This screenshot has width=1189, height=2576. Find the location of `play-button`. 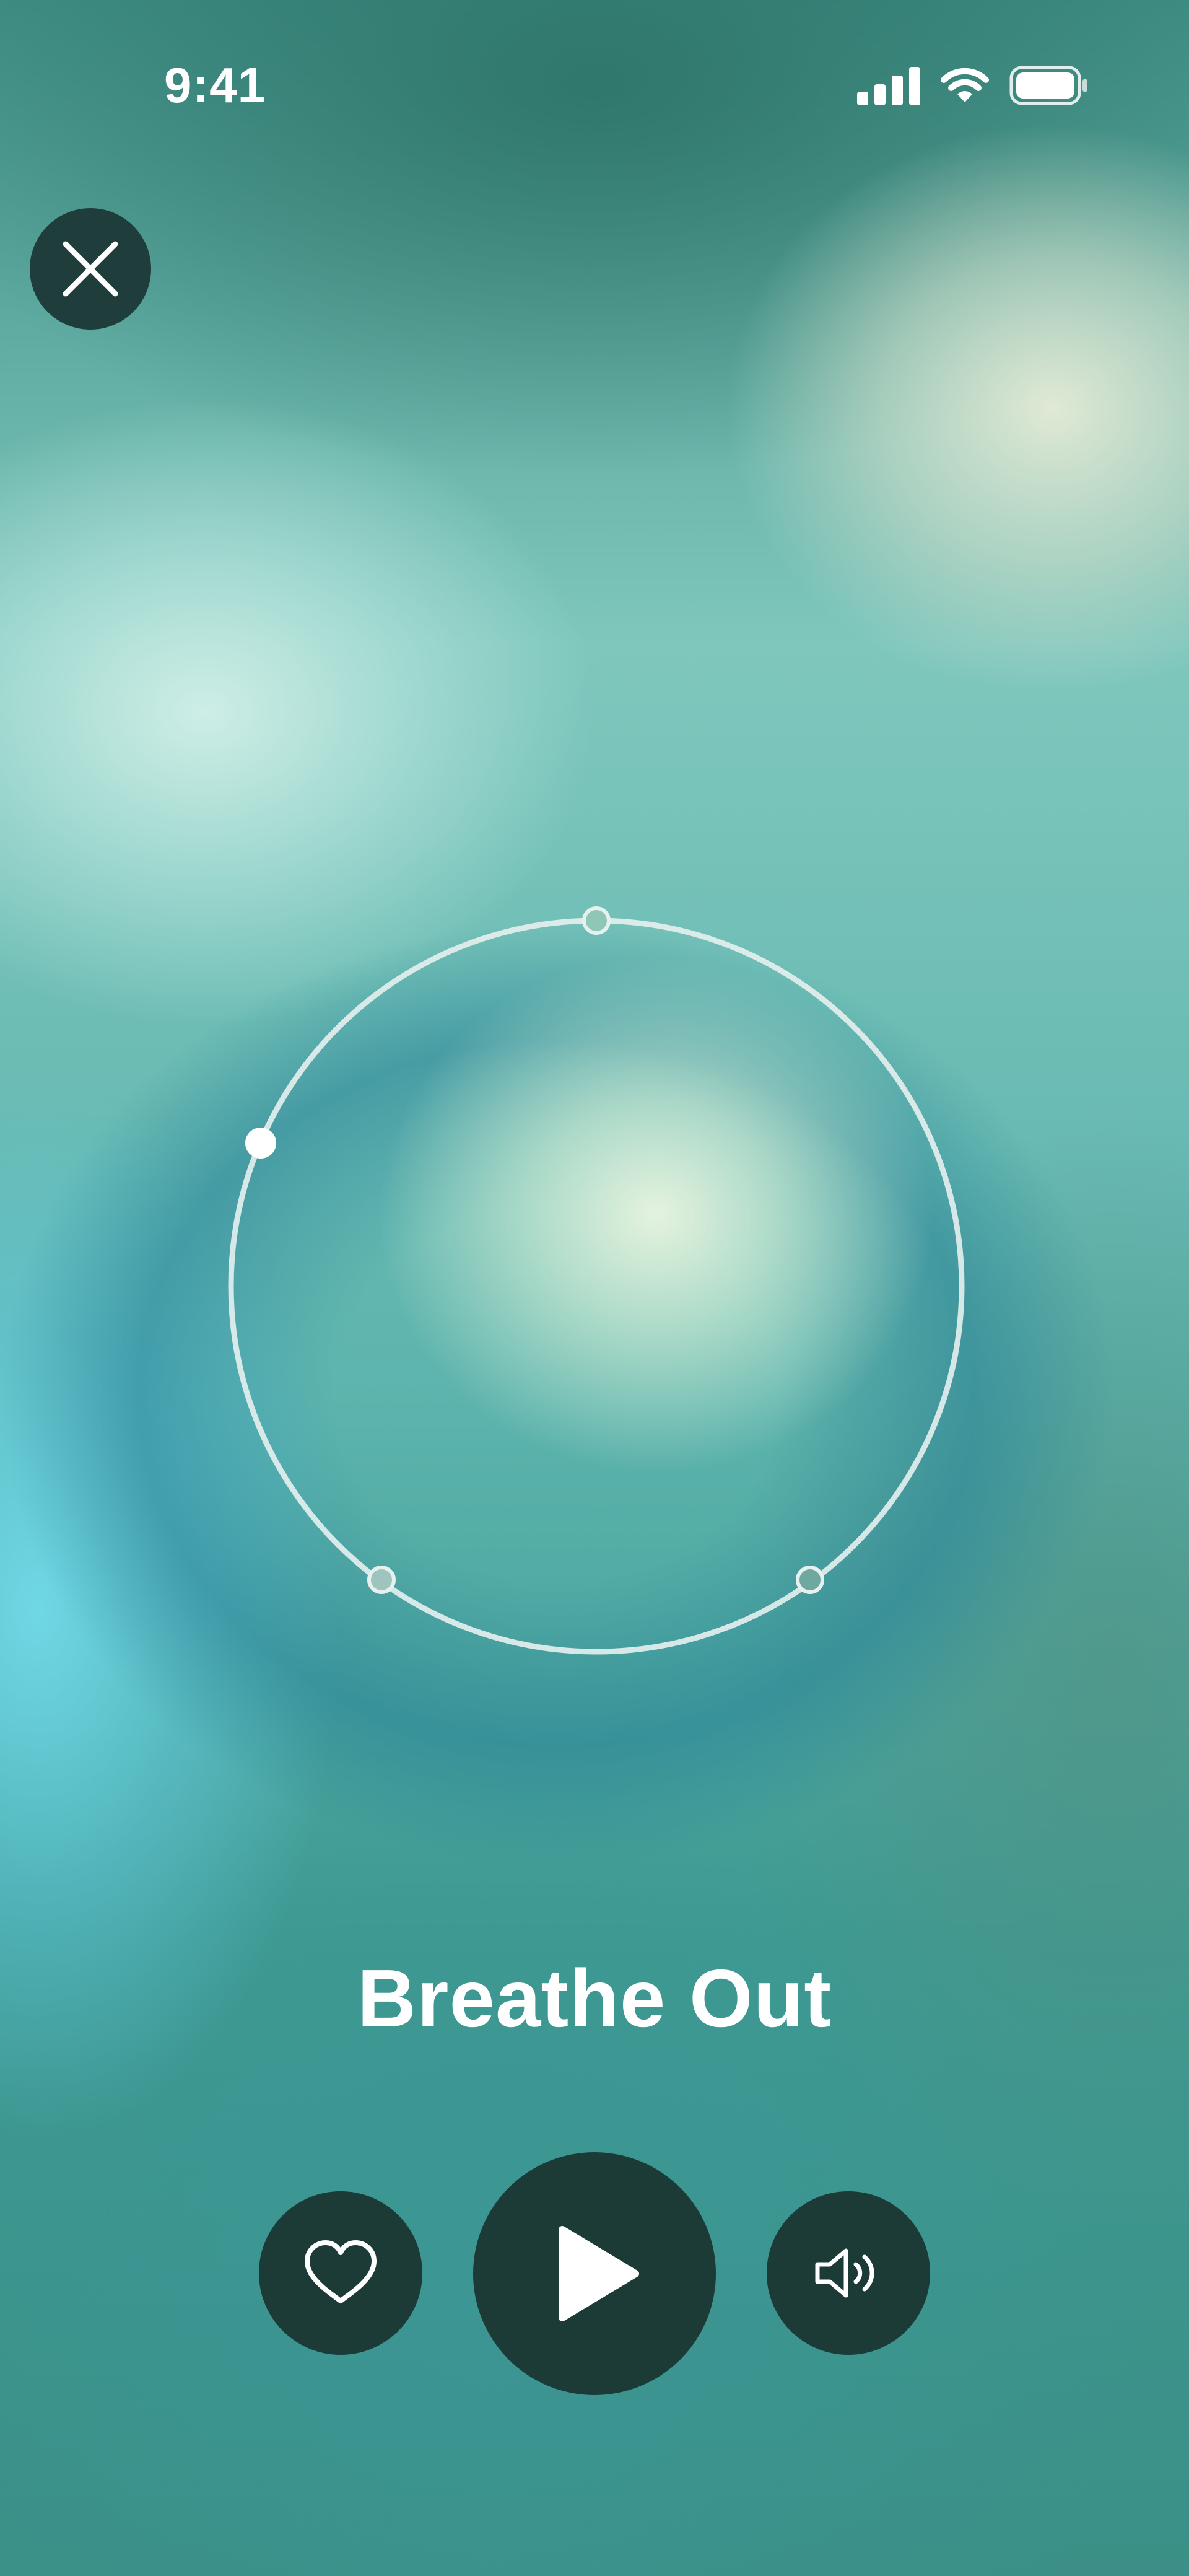

play-button is located at coordinates (594, 2273).